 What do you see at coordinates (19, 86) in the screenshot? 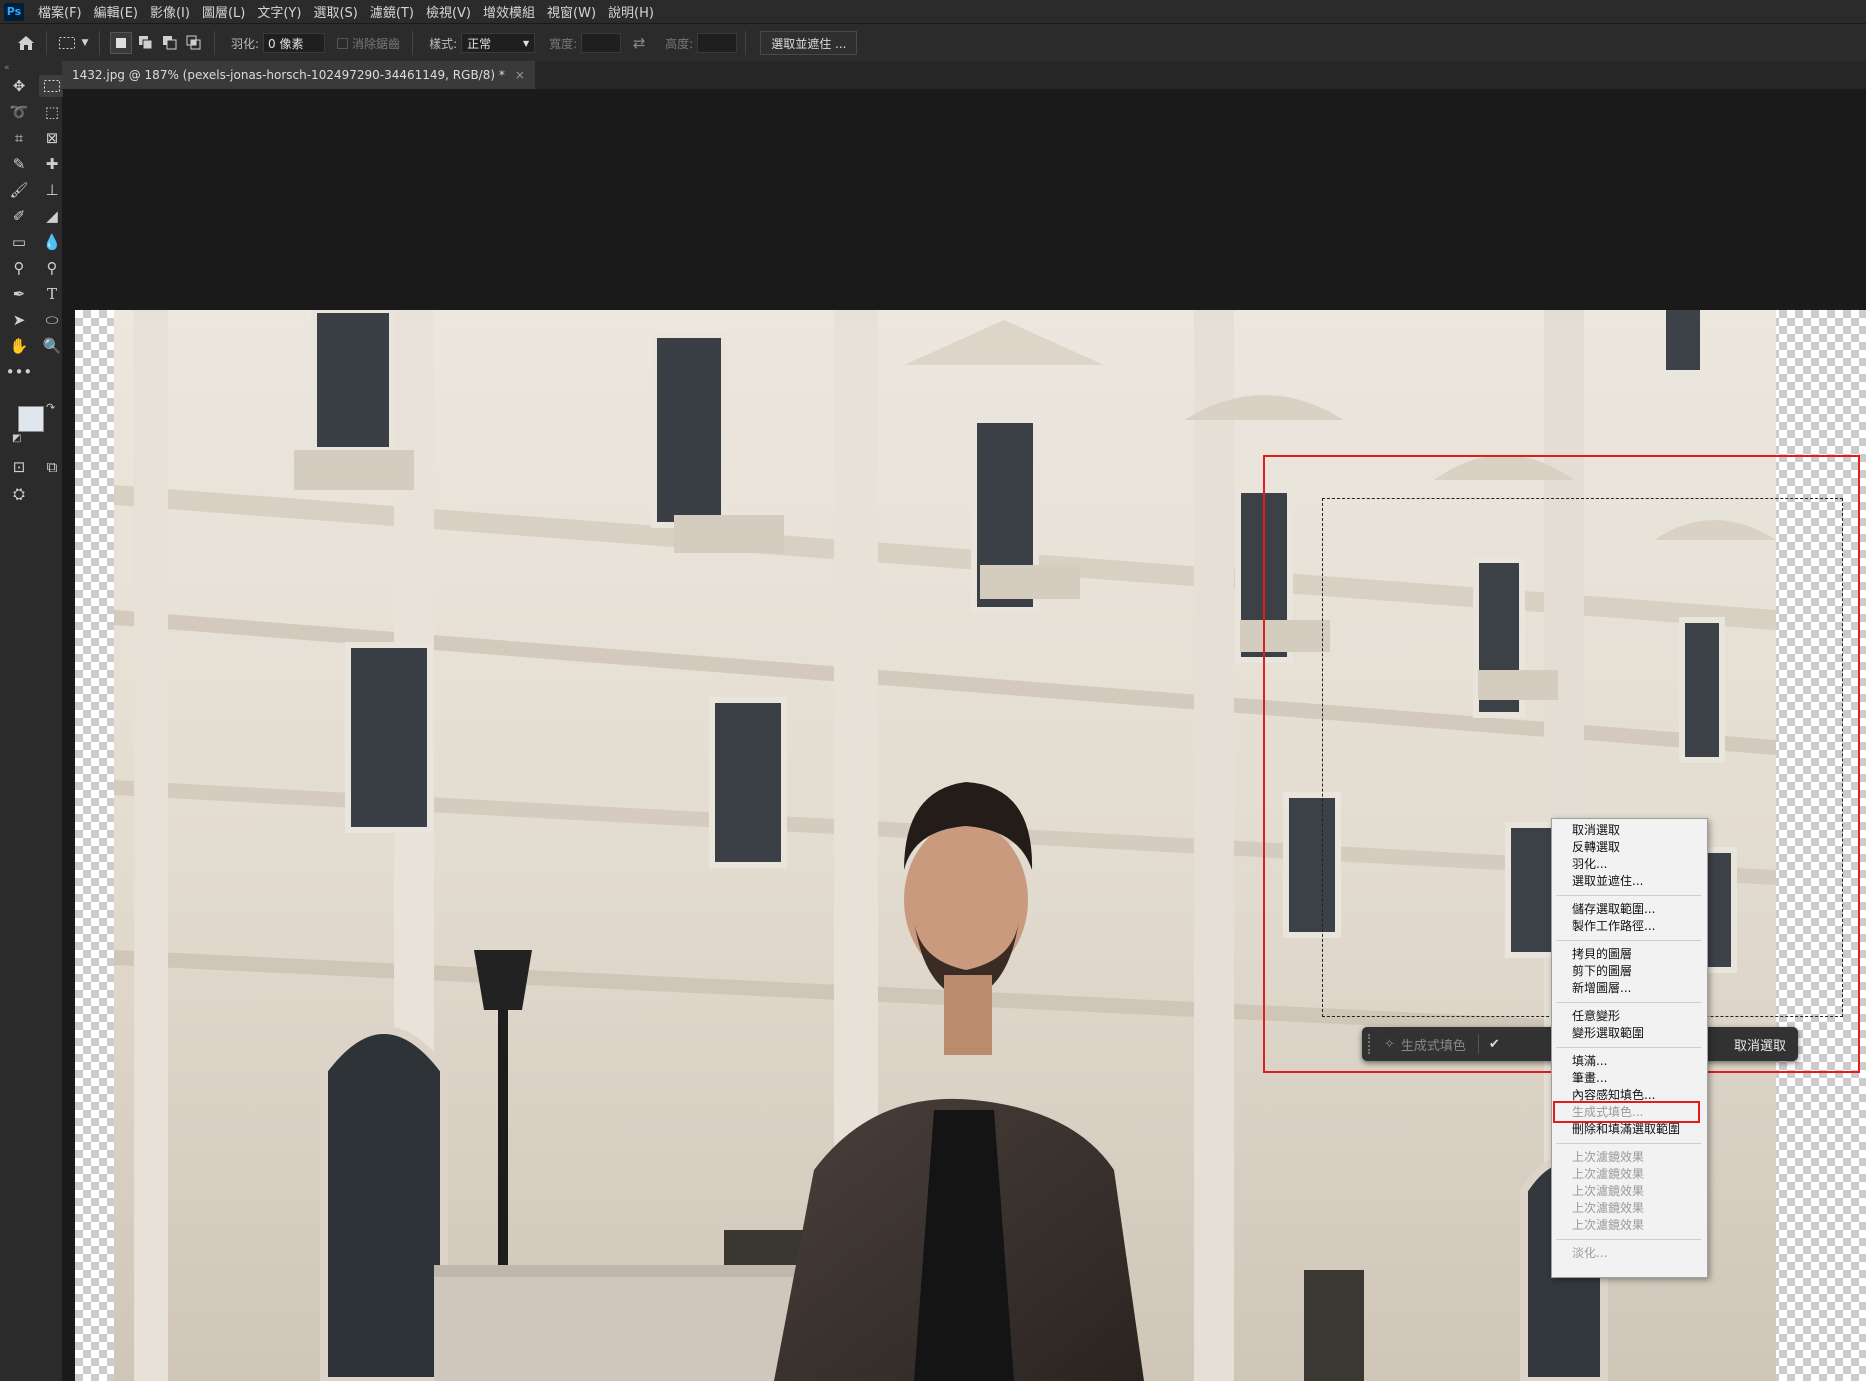
I see `move-tool-icon: ✥` at bounding box center [19, 86].